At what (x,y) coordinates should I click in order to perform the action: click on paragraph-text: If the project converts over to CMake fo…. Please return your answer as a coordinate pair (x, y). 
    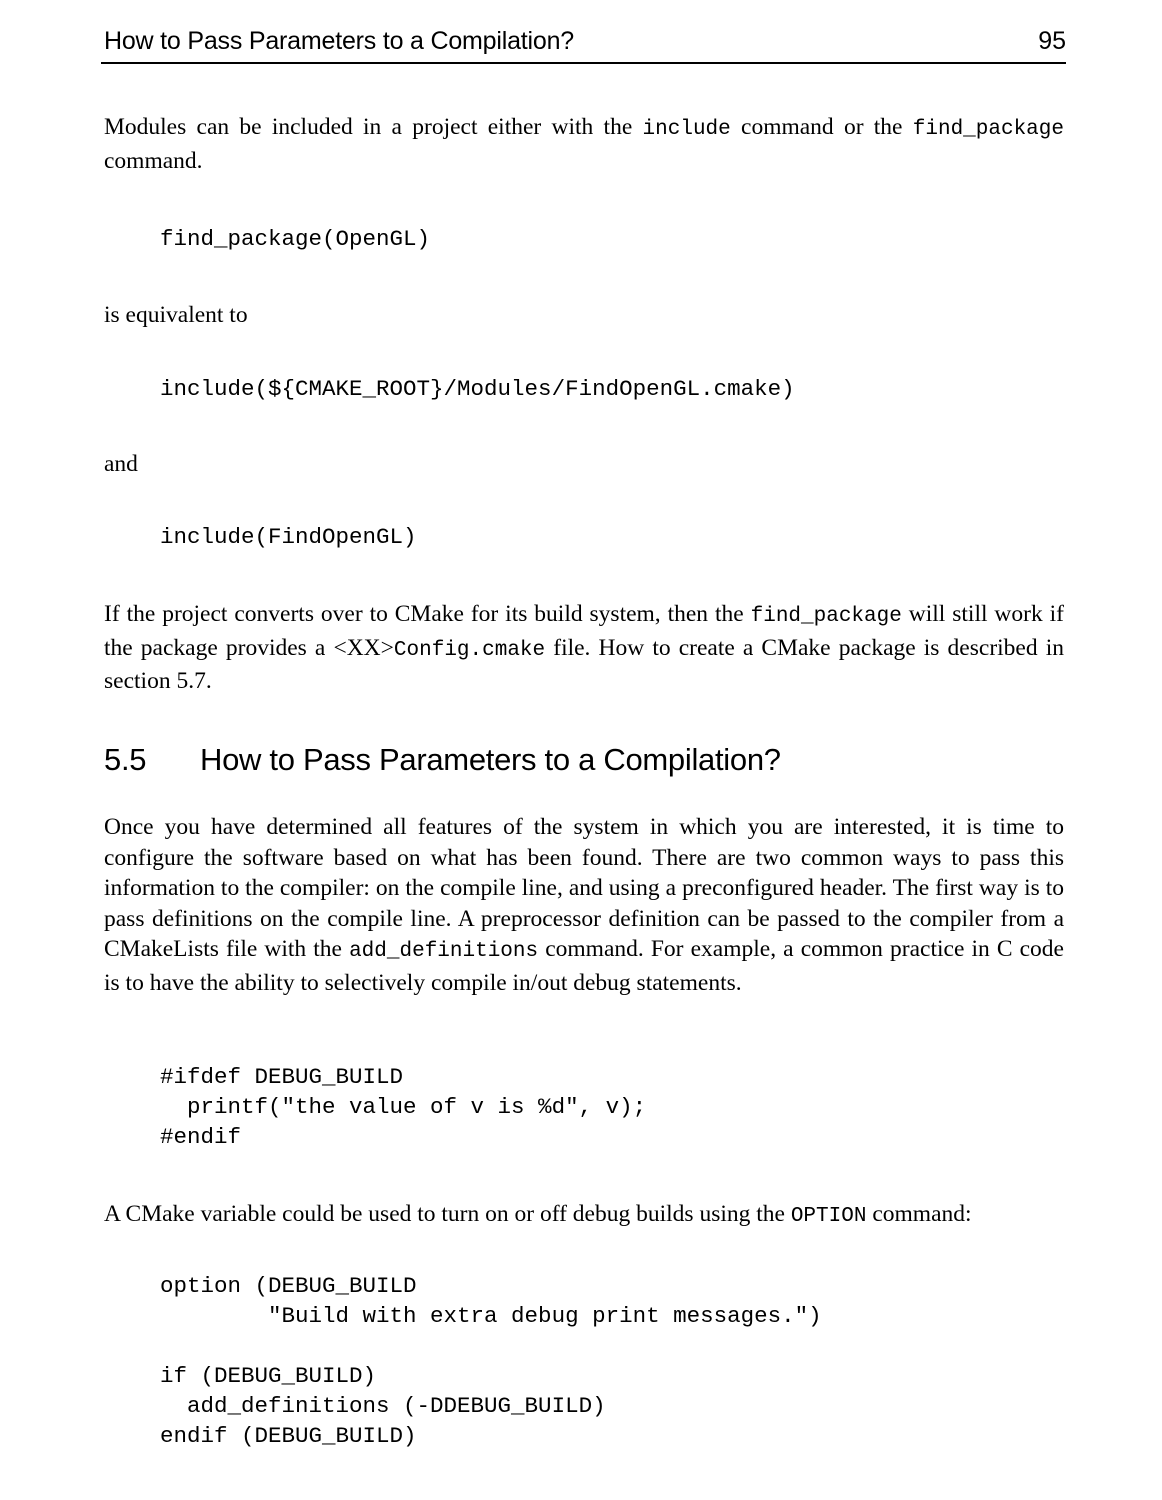
    Looking at the image, I should click on (584, 648).